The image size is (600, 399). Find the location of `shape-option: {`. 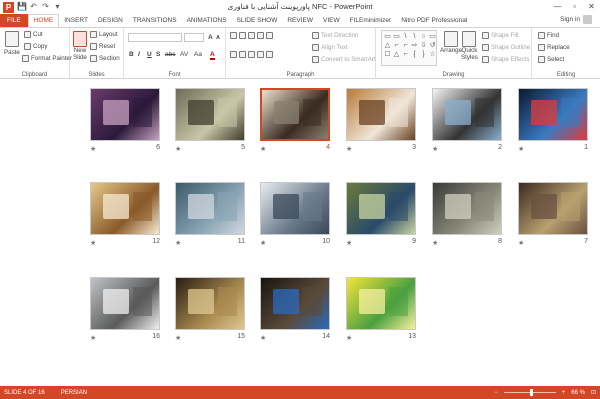

shape-option: { is located at coordinates (414, 54).